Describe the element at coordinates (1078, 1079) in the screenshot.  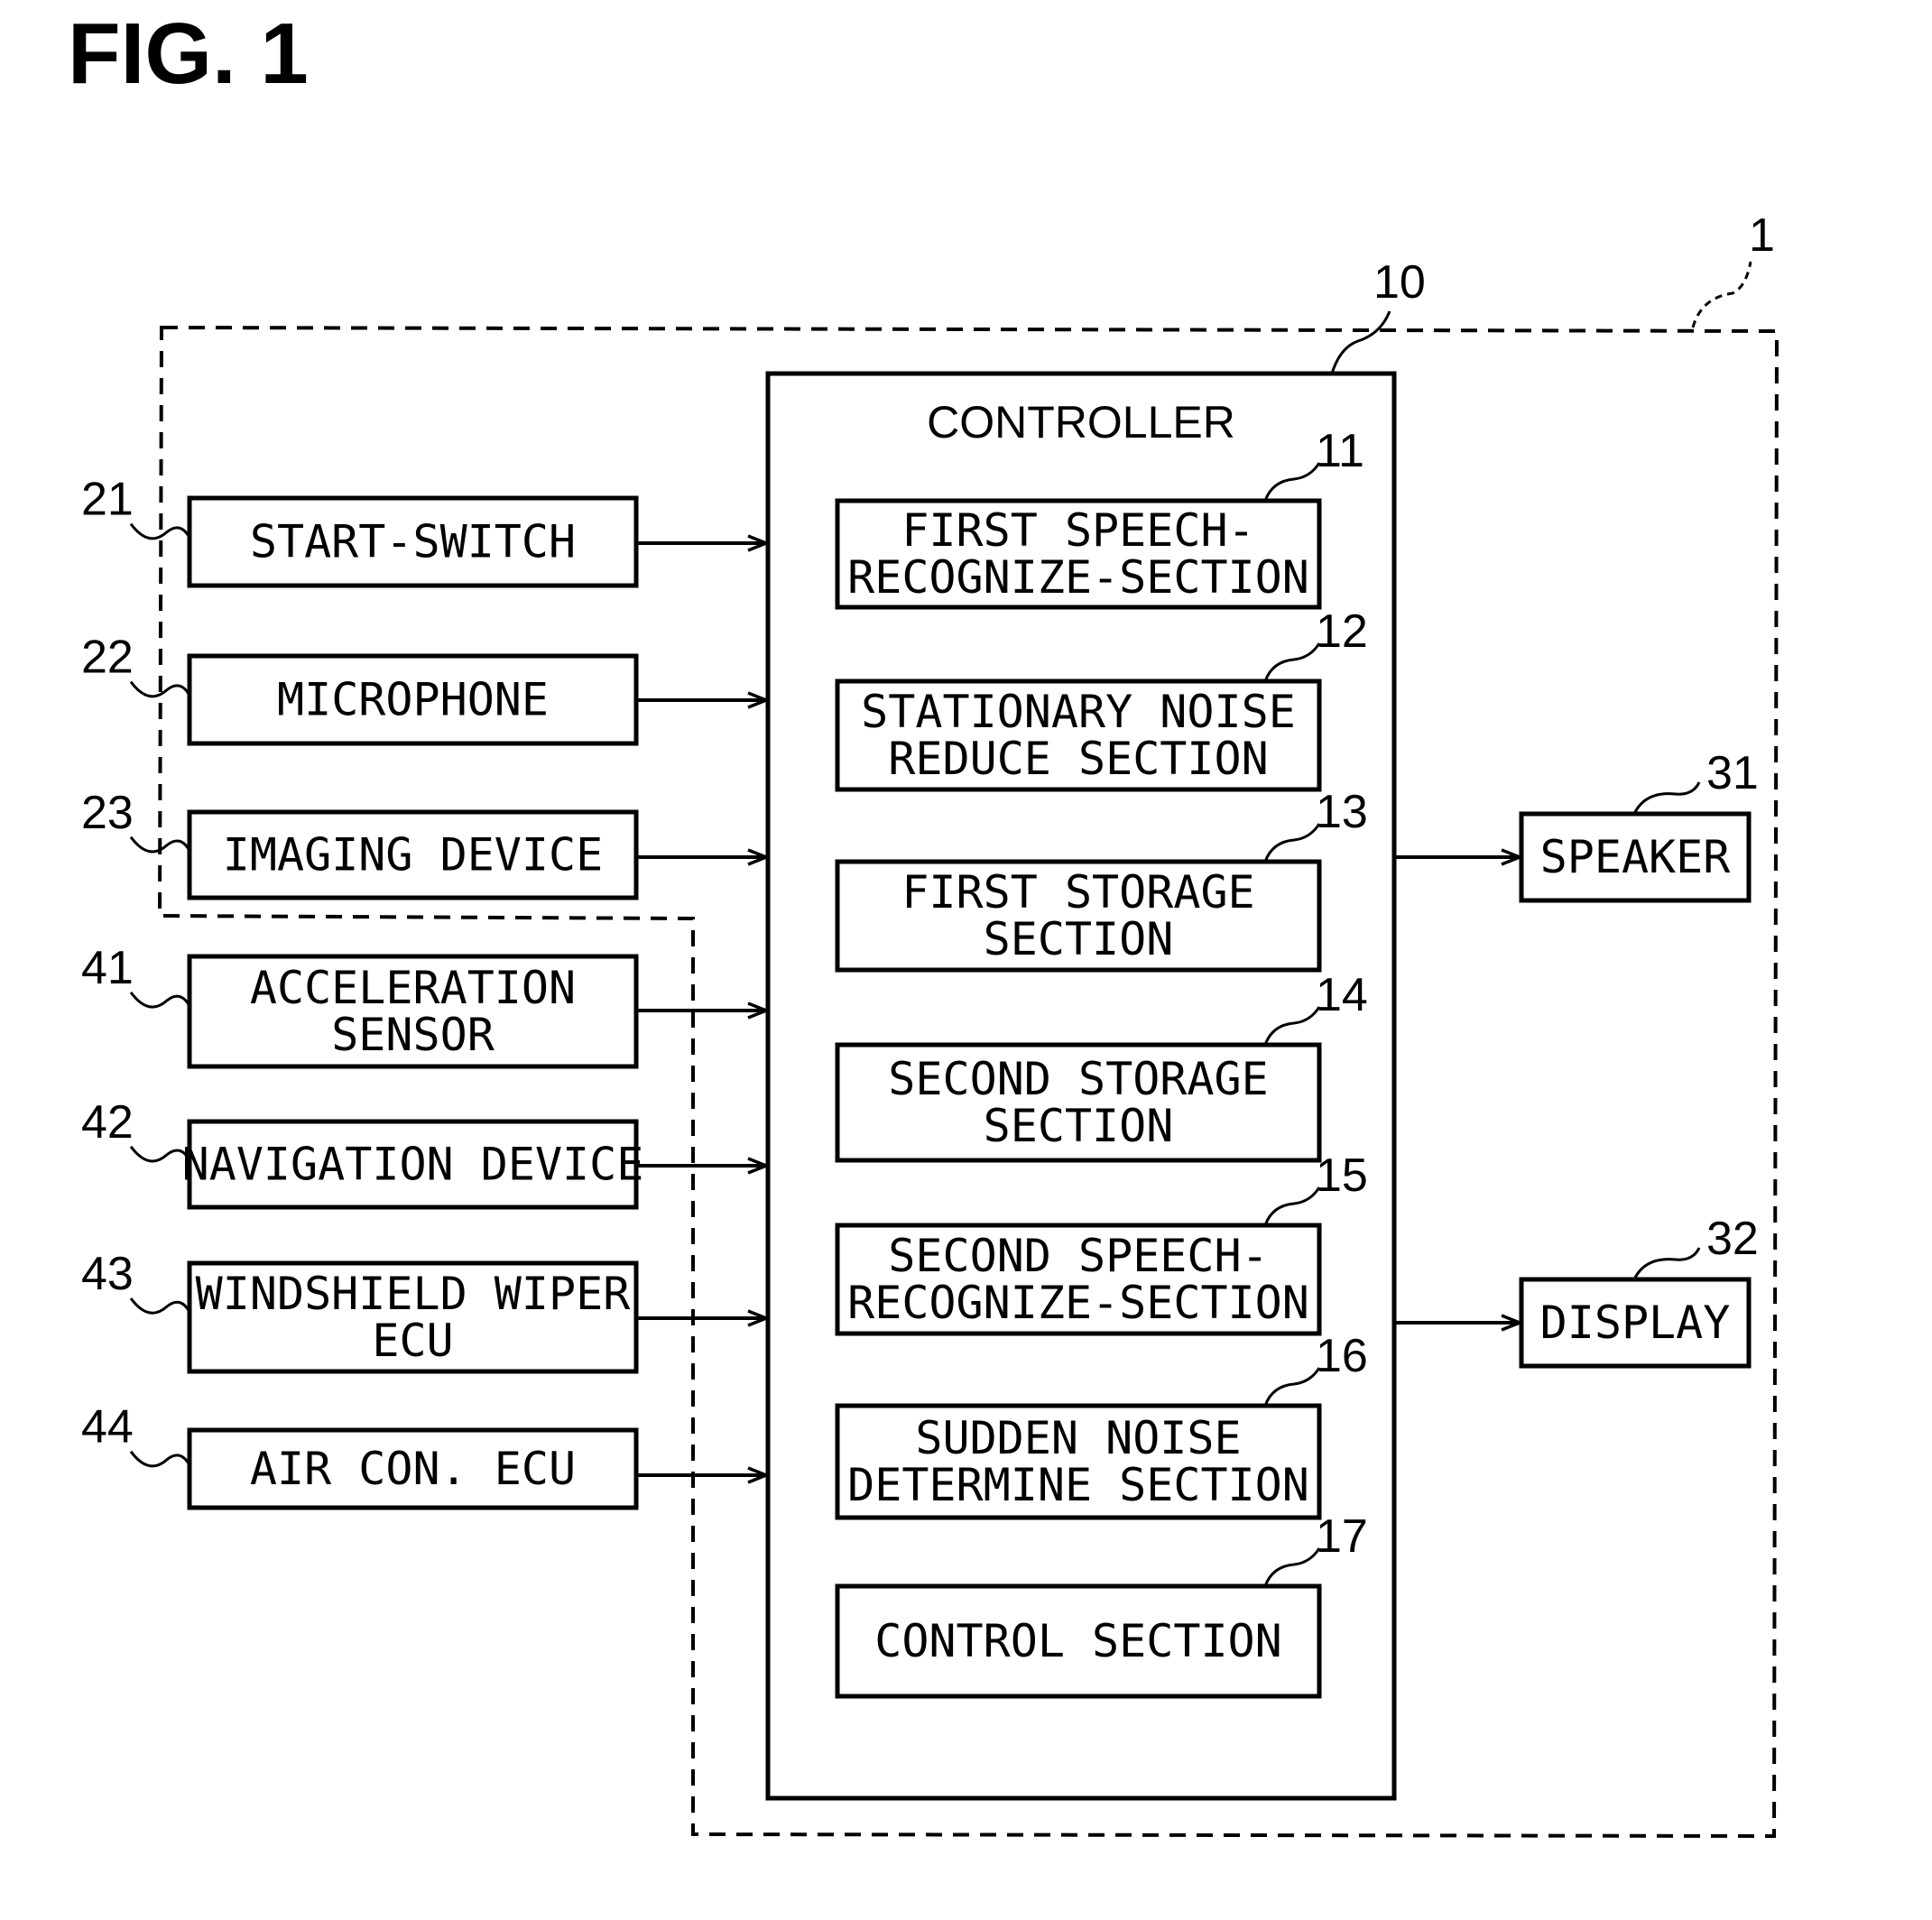
I see `section-label-line: SECOND STORAGE` at that location.